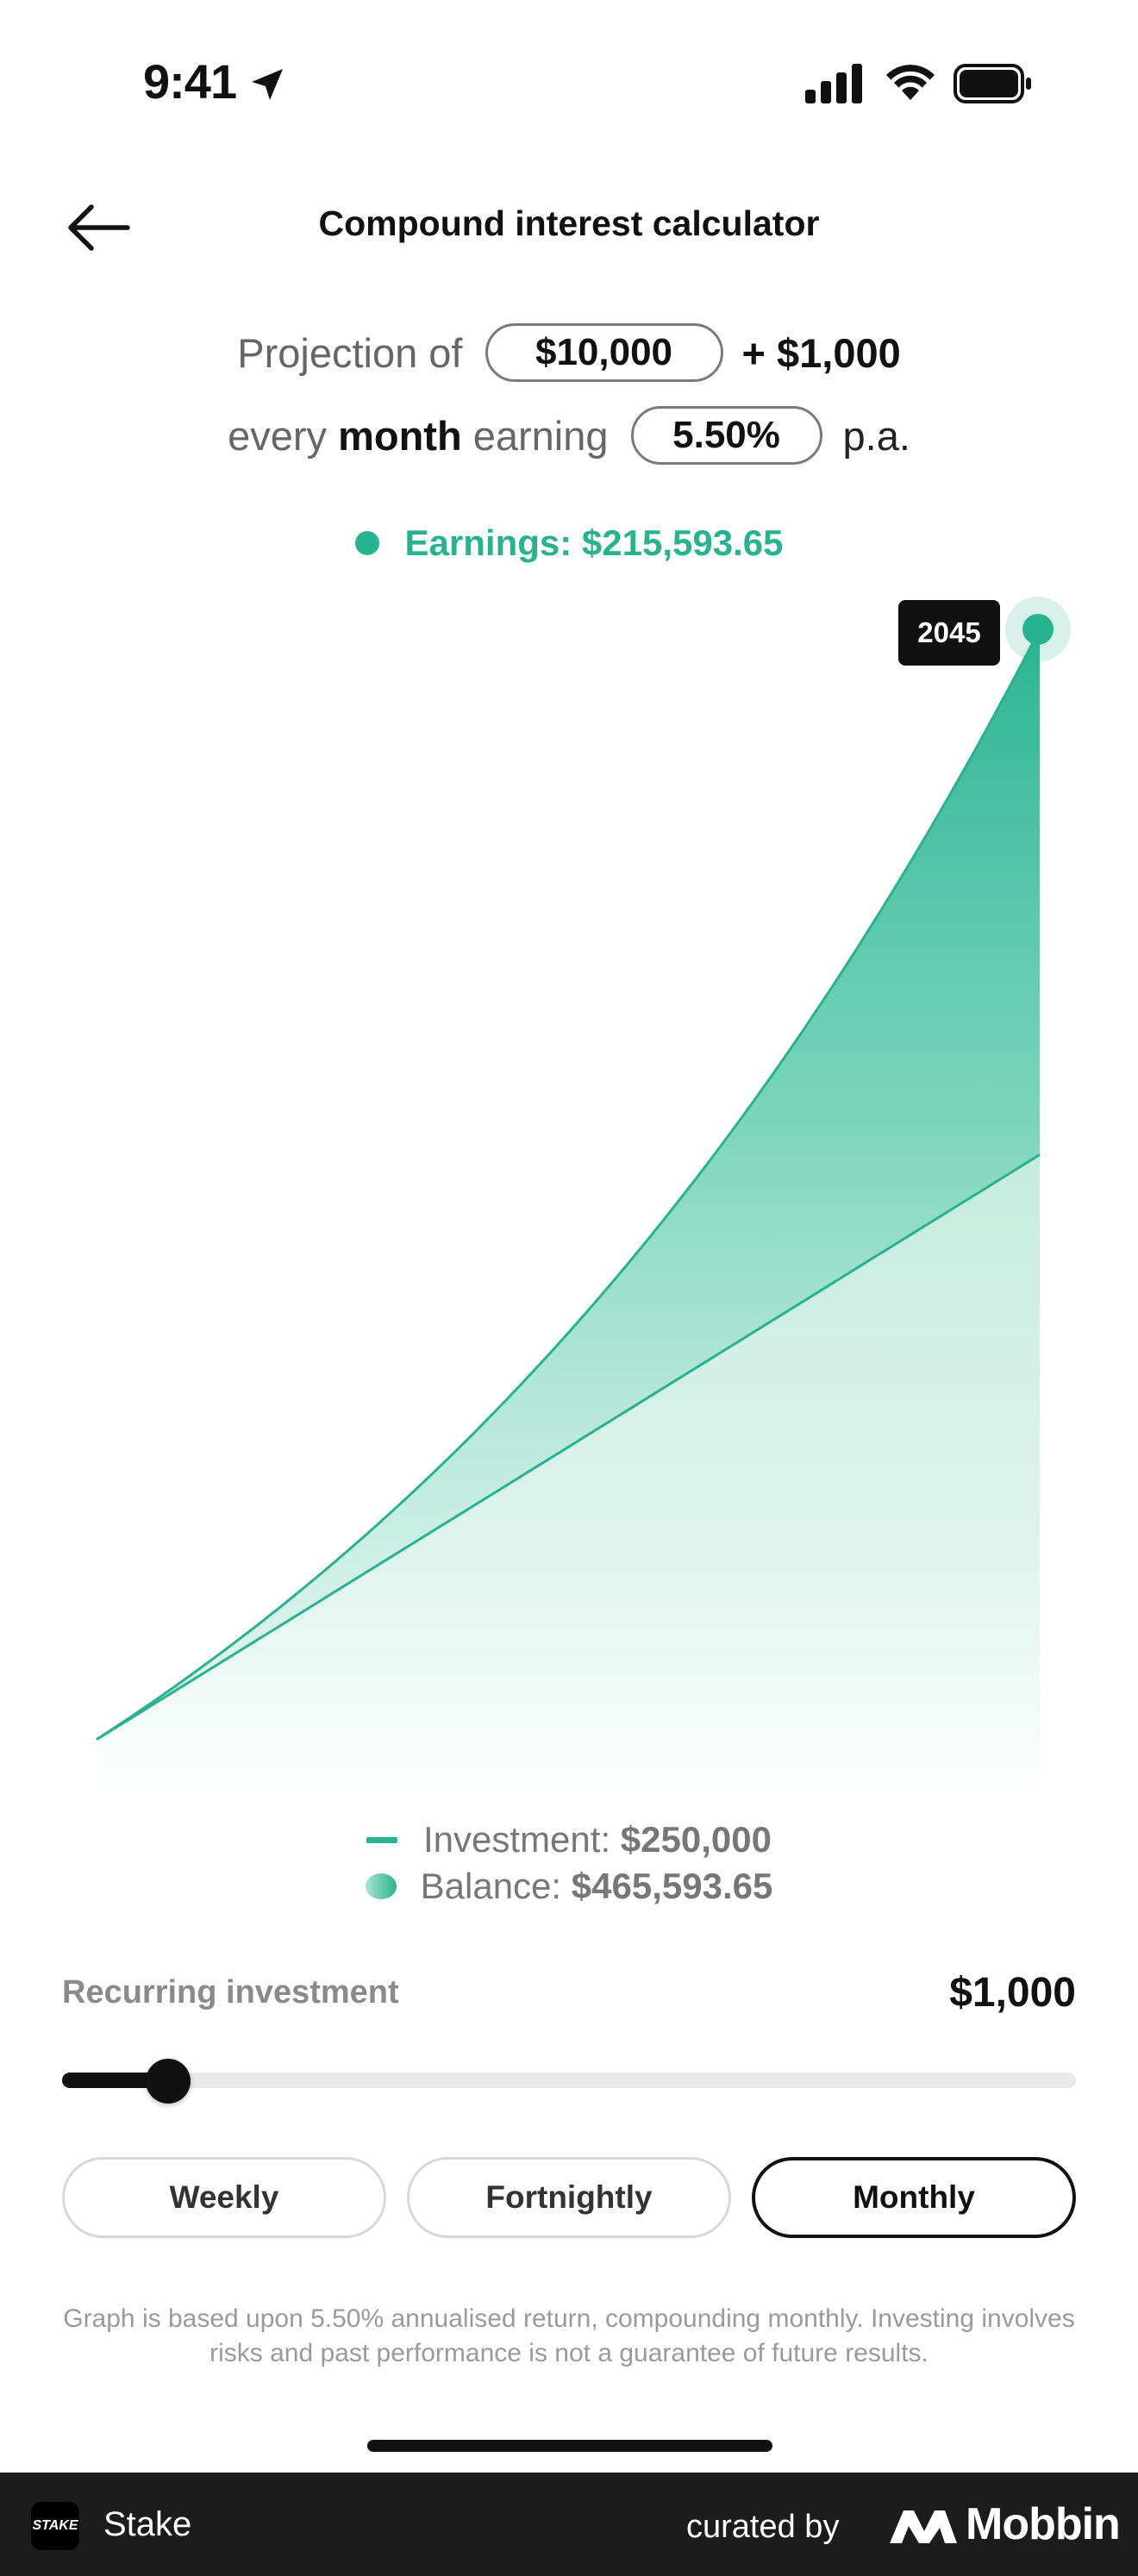 The image size is (1138, 2576). What do you see at coordinates (876, 435) in the screenshot?
I see `projection-suffix: p.a.` at bounding box center [876, 435].